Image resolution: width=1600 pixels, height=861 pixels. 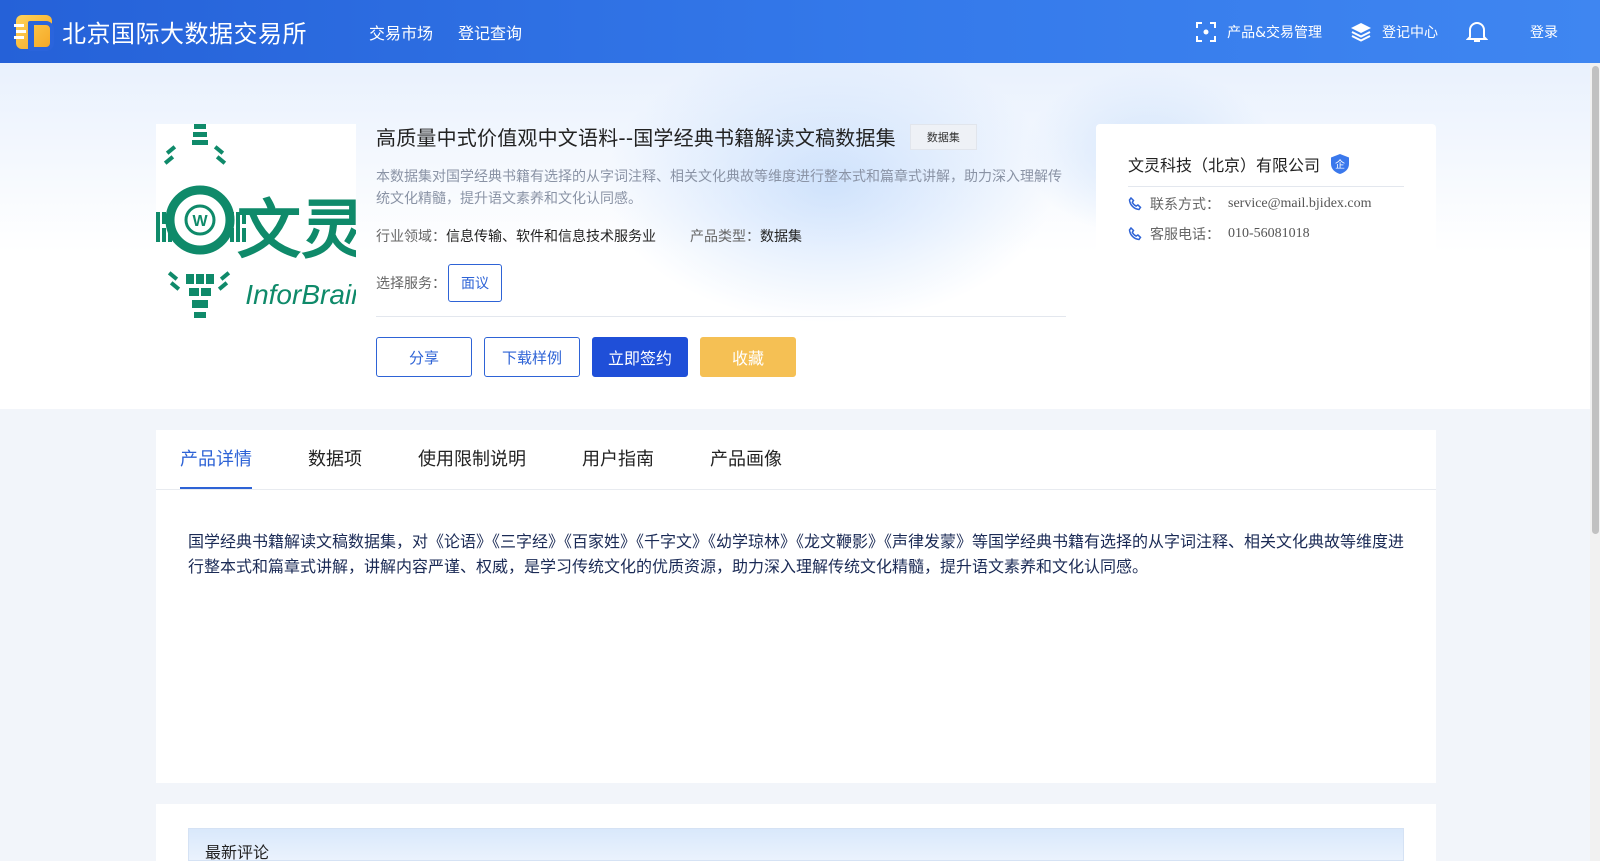 I want to click on product-title-row: 高质量中式价值观中文语料--国学经典书籍解读文稿数据集 数据集, so click(x=676, y=136).